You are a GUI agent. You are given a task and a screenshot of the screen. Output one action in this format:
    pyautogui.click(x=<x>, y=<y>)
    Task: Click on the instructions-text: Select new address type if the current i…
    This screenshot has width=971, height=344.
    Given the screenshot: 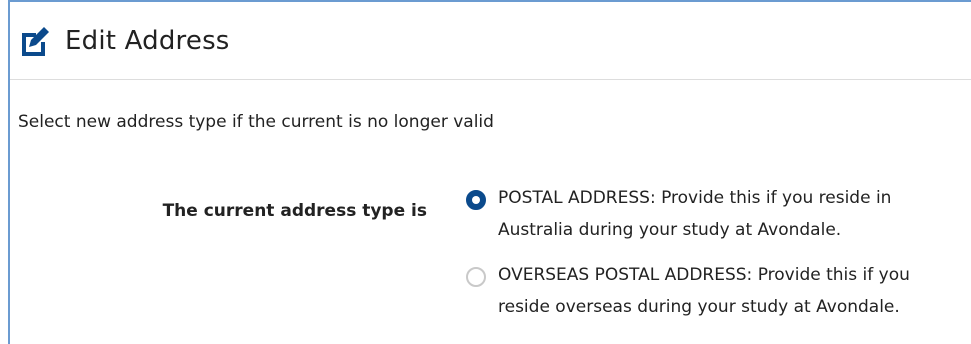 What is the action you would take?
    pyautogui.click(x=256, y=122)
    